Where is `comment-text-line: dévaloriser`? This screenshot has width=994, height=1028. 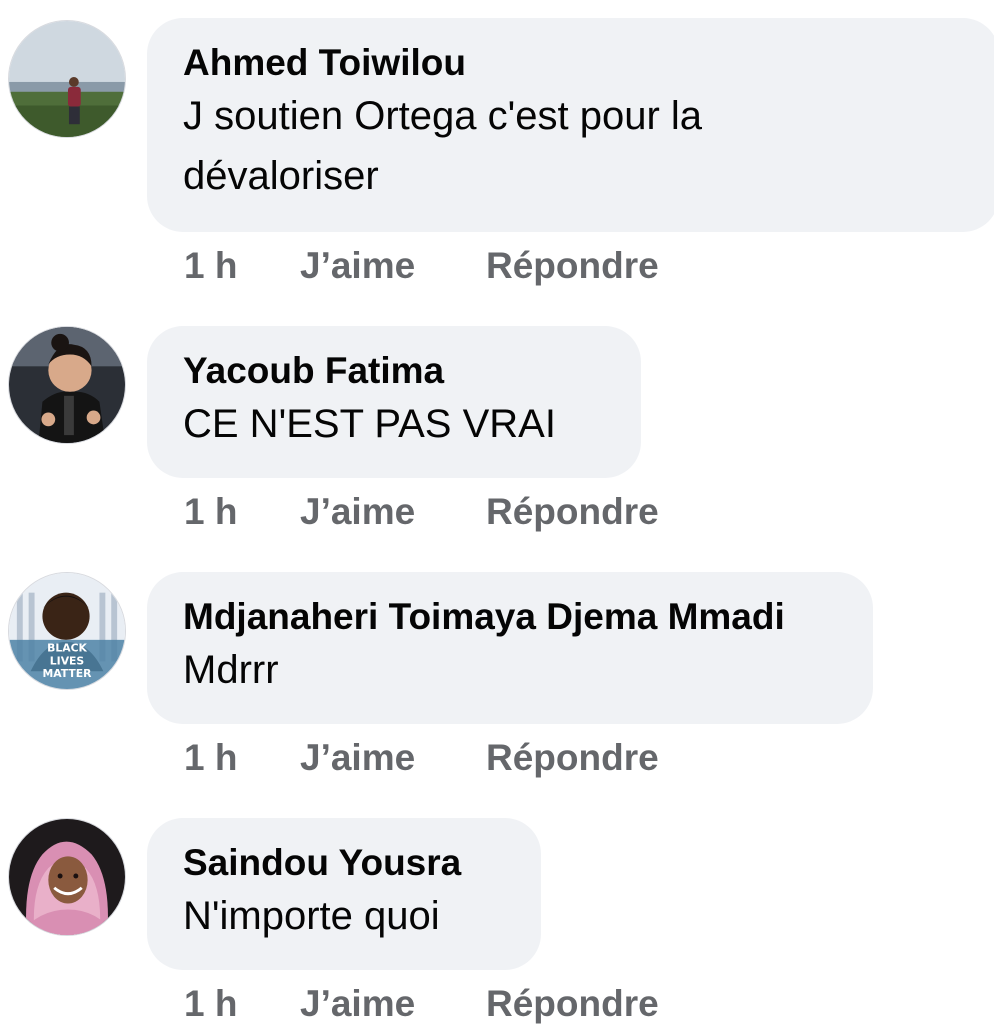
comment-text-line: dévaloriser is located at coordinates (281, 176).